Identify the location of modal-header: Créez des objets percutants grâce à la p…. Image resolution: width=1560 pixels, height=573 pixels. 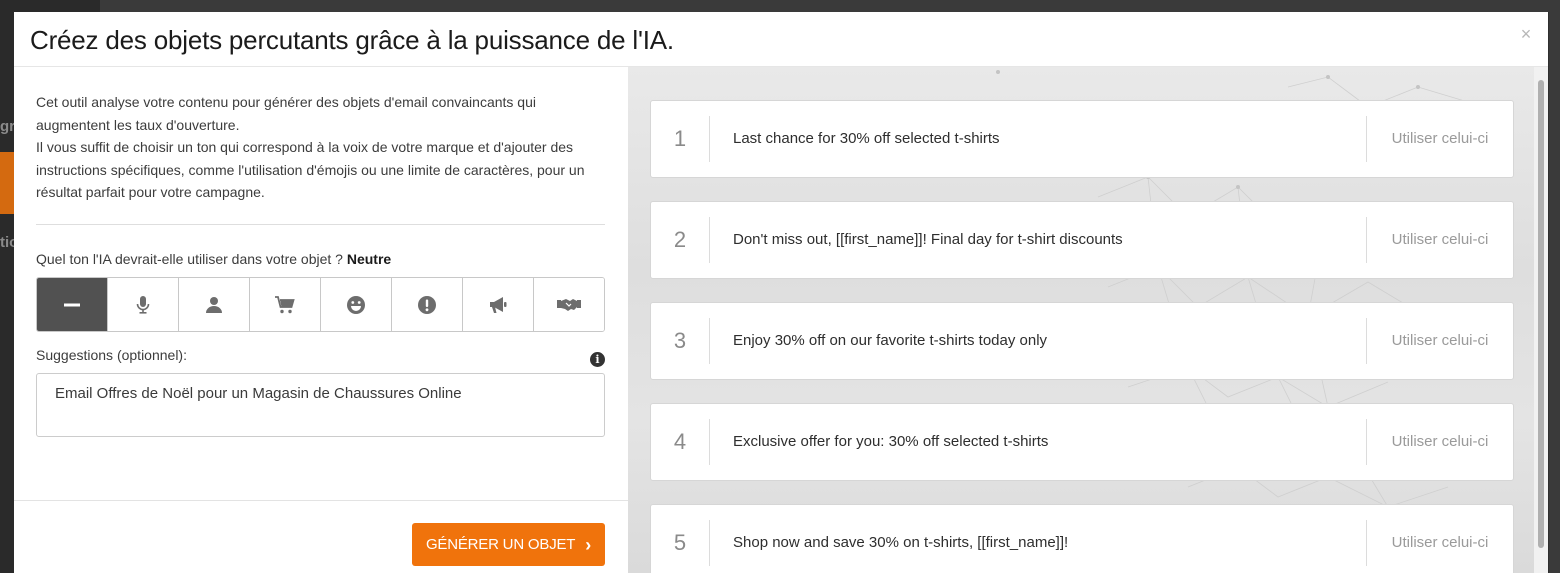
(781, 39).